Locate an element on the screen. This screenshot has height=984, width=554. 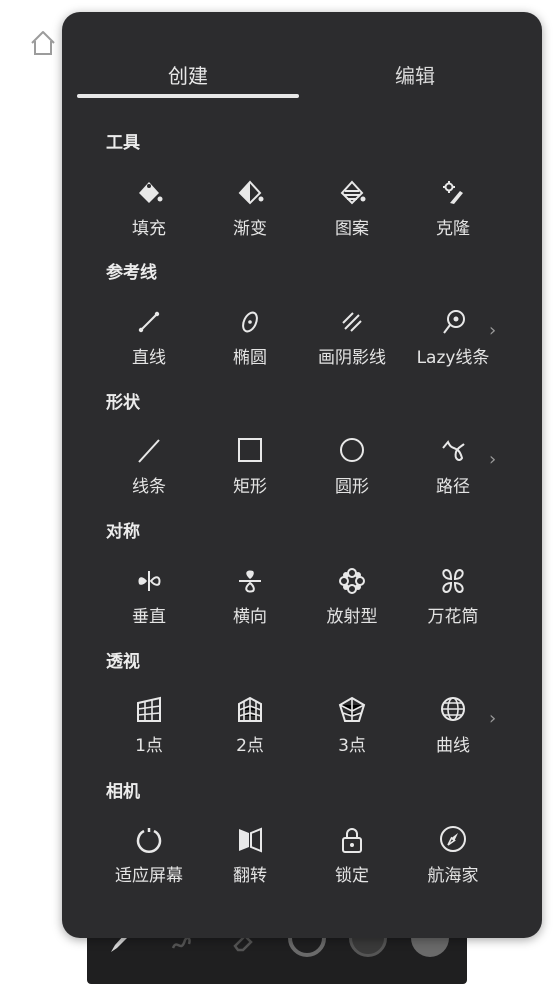
tool-horizontal-symmetry: 横向 is located at coordinates (250, 605).